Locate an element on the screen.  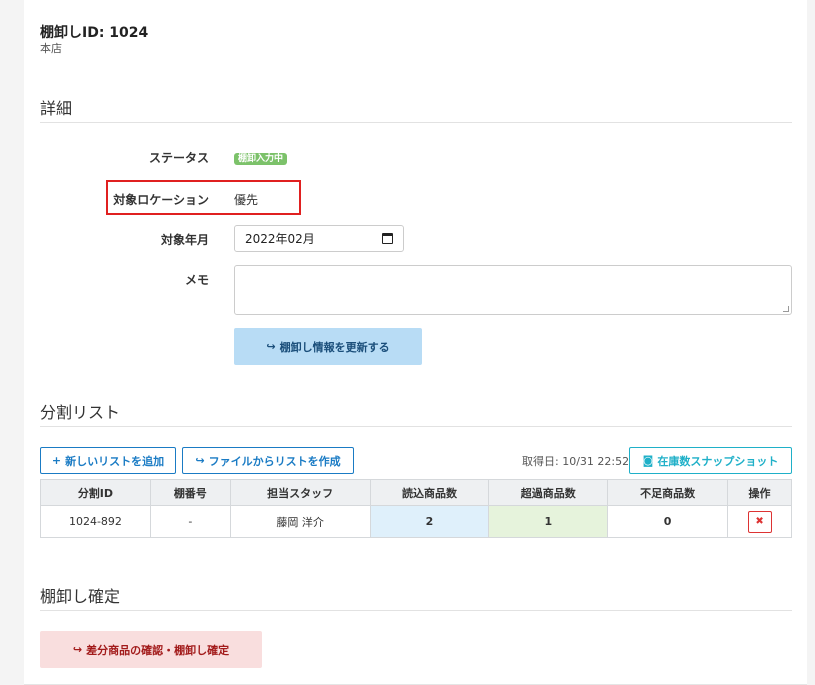
create-from-file-button: ↪ ファイルからリストを作成 is located at coordinates (268, 460).